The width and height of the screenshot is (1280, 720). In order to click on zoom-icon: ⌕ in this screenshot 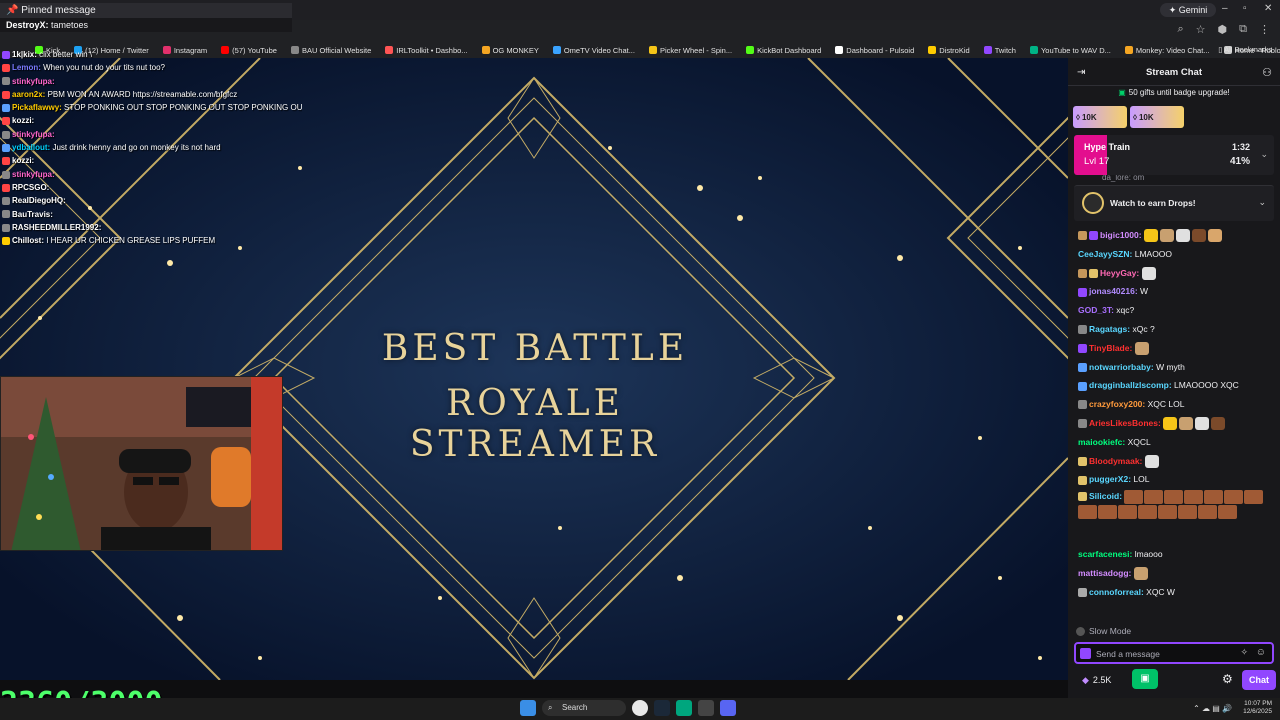, I will do `click(1180, 29)`.